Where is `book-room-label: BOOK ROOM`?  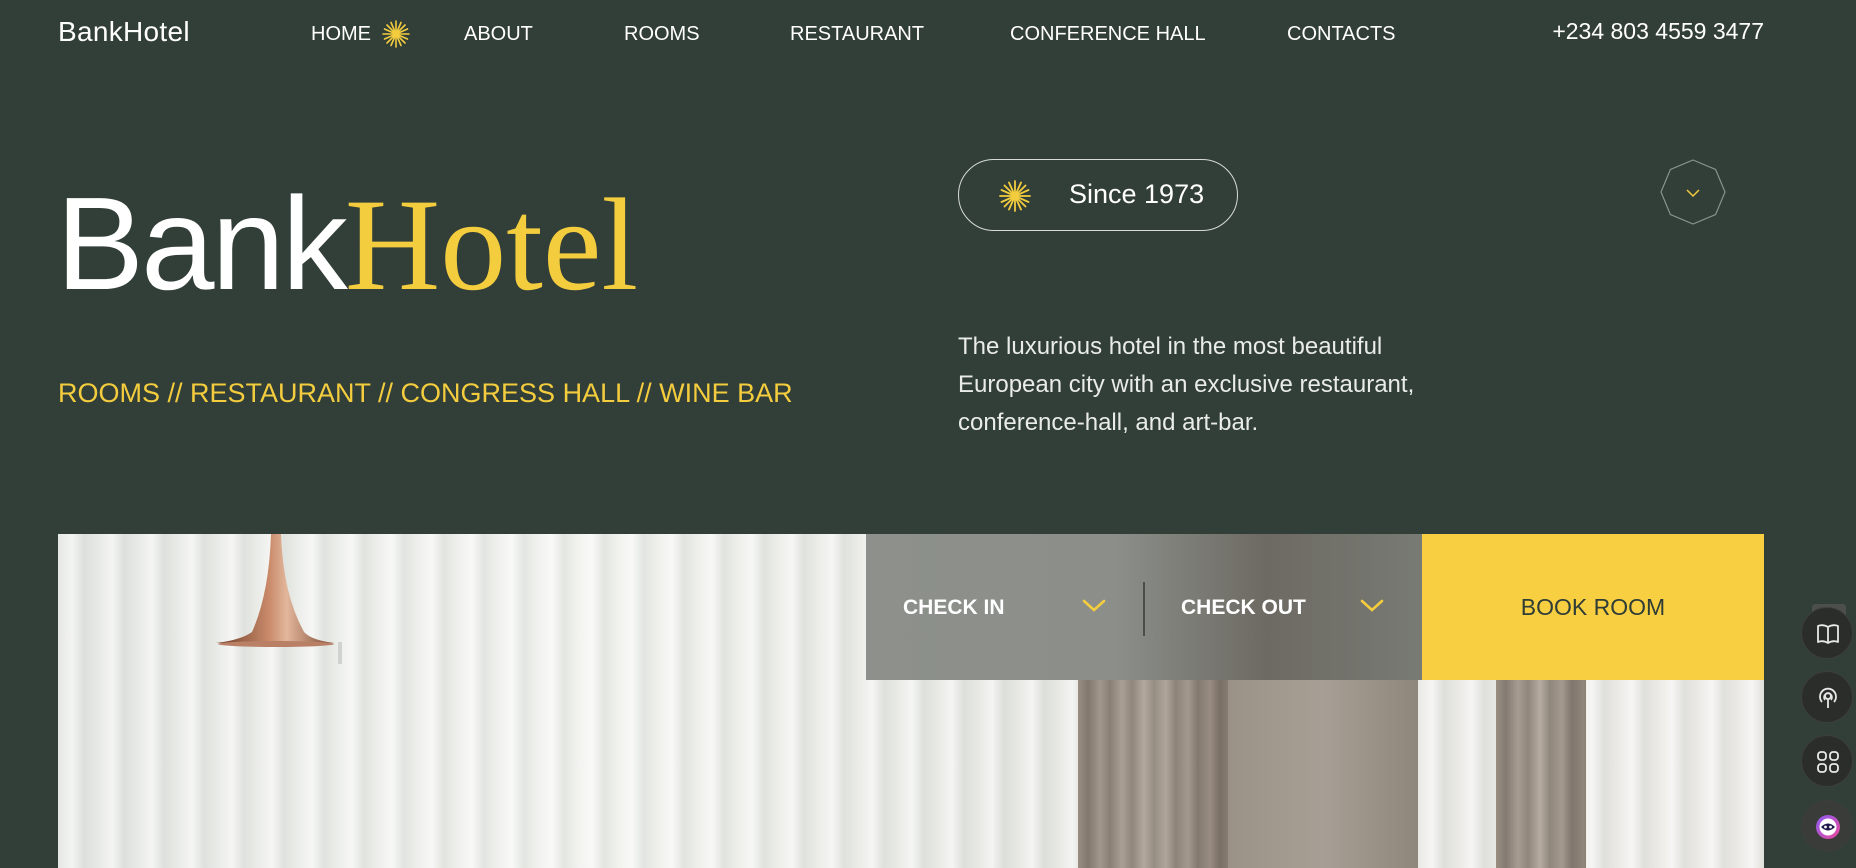 book-room-label: BOOK ROOM is located at coordinates (1593, 607).